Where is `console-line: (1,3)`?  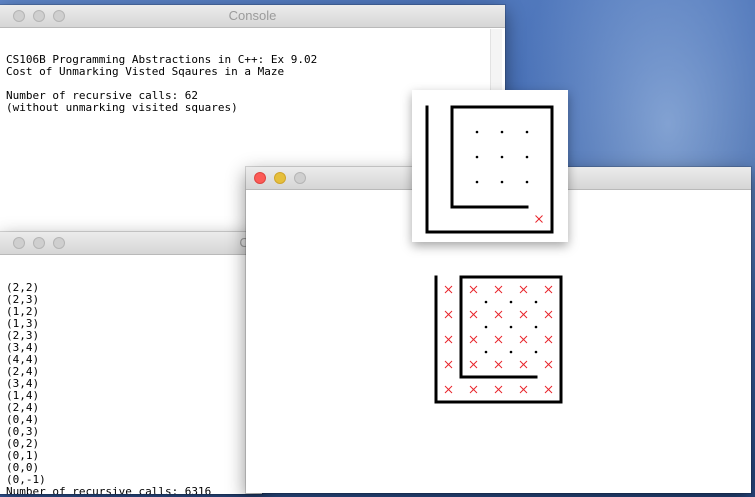
console-line: (1,3) is located at coordinates (23, 323).